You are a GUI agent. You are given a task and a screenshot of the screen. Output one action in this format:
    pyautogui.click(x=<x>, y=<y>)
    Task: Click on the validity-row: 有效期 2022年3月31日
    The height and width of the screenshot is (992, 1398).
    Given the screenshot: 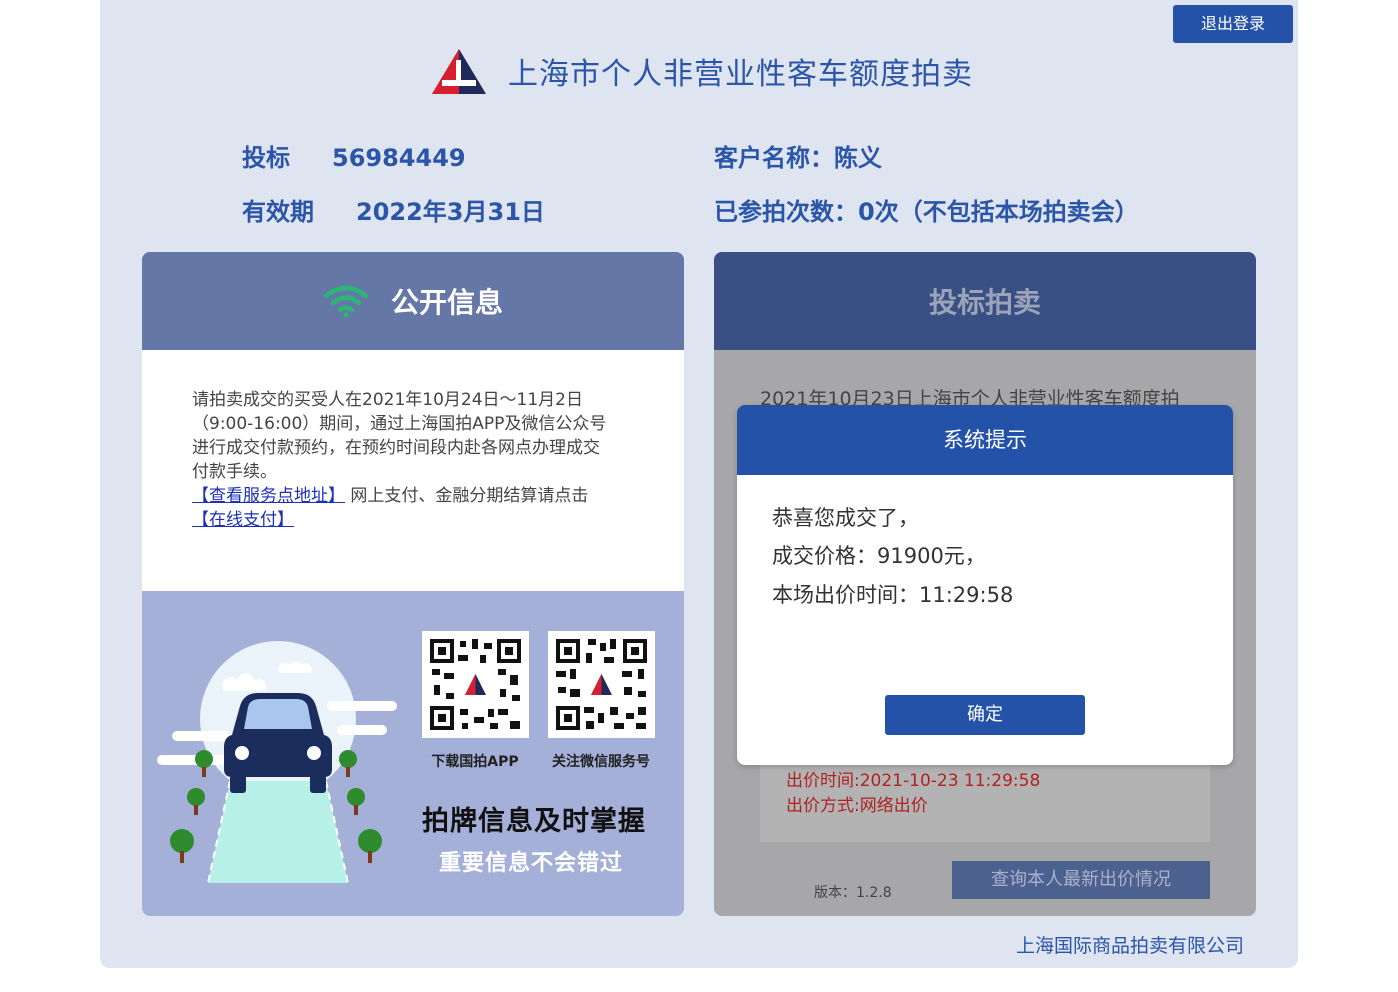 What is the action you would take?
    pyautogui.click(x=393, y=209)
    